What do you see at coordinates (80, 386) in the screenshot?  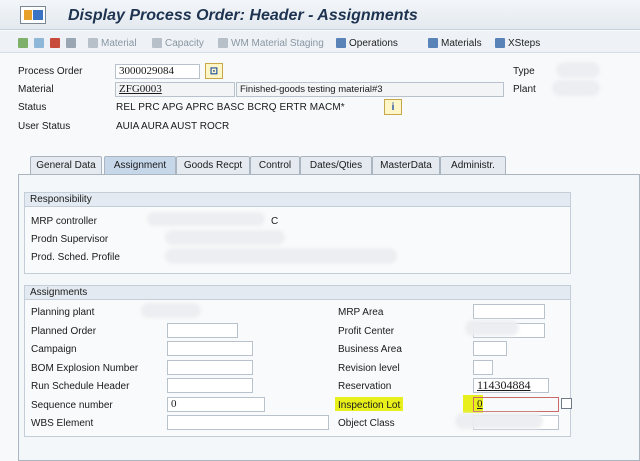 I see `run-schedule-header-label: Run Schedule Header` at bounding box center [80, 386].